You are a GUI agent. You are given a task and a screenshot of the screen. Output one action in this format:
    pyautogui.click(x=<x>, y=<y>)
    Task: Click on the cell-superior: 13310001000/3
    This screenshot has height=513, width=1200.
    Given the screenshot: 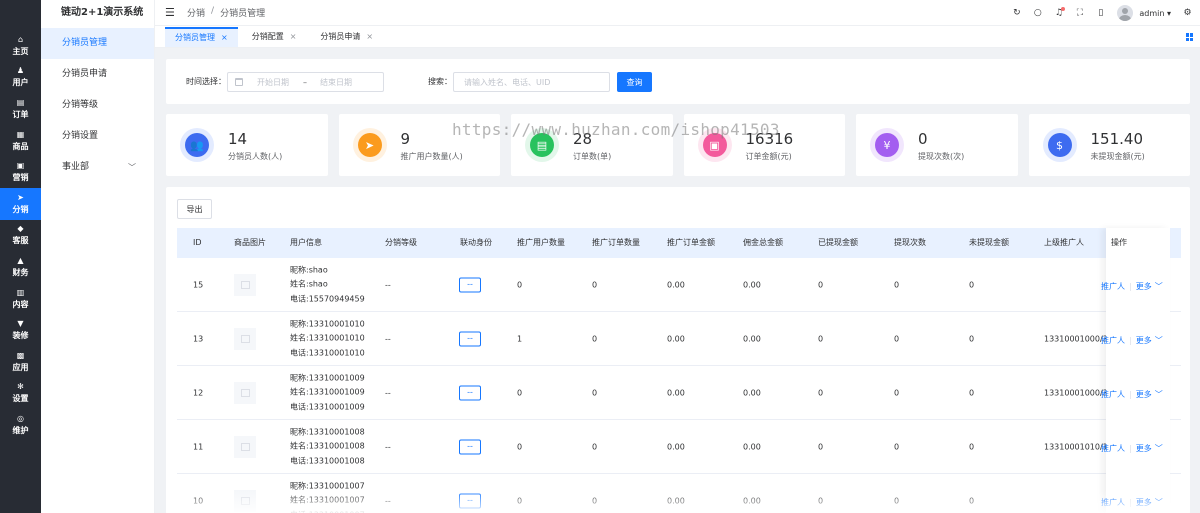 What is the action you would take?
    pyautogui.click(x=1076, y=338)
    